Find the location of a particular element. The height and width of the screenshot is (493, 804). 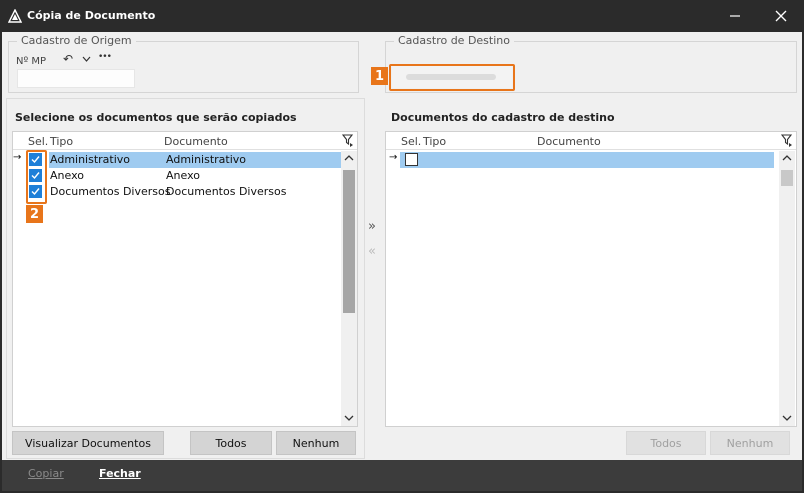

undo-icon: ↶ is located at coordinates (68, 59).